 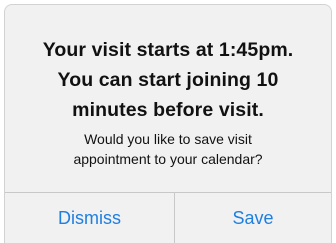 What do you see at coordinates (168, 139) in the screenshot?
I see `alert-message-line: Would you like to save visit` at bounding box center [168, 139].